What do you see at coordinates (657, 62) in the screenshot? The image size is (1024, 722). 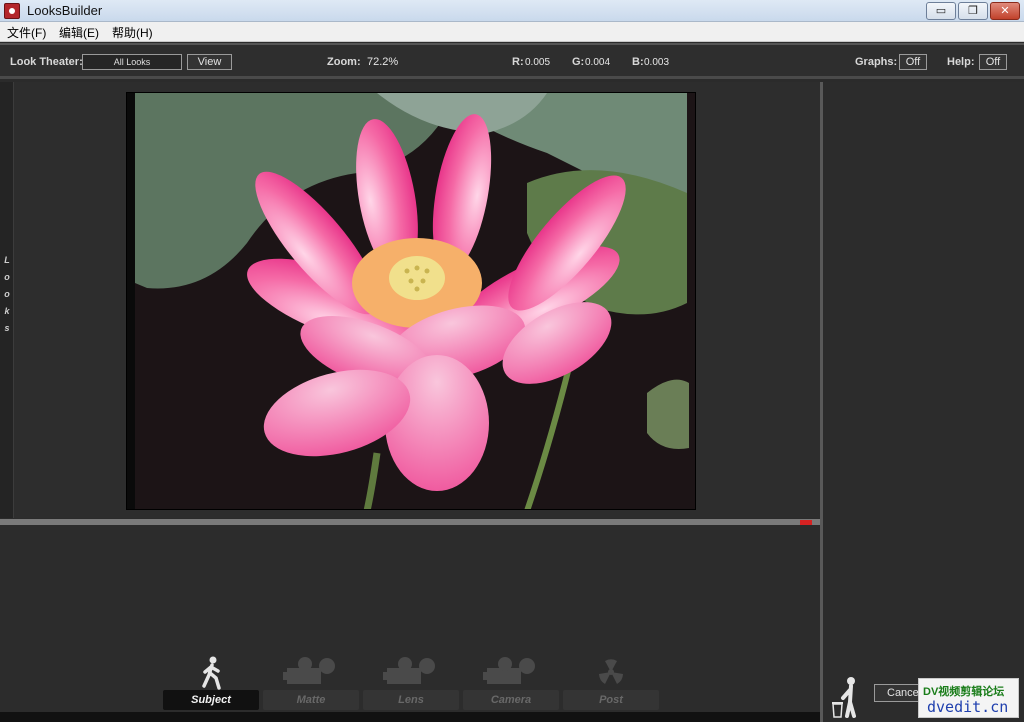 I see `b-value: 0.003` at bounding box center [657, 62].